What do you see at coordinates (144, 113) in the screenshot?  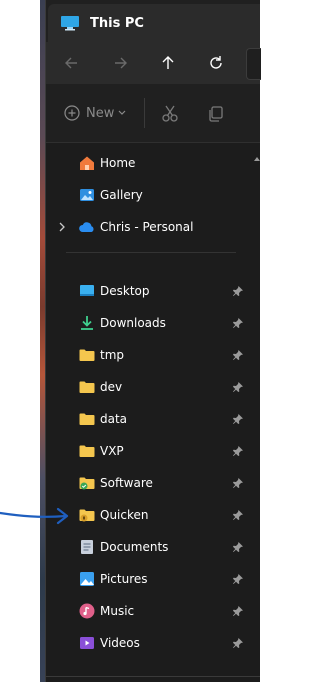 I see `toolbar-divider` at bounding box center [144, 113].